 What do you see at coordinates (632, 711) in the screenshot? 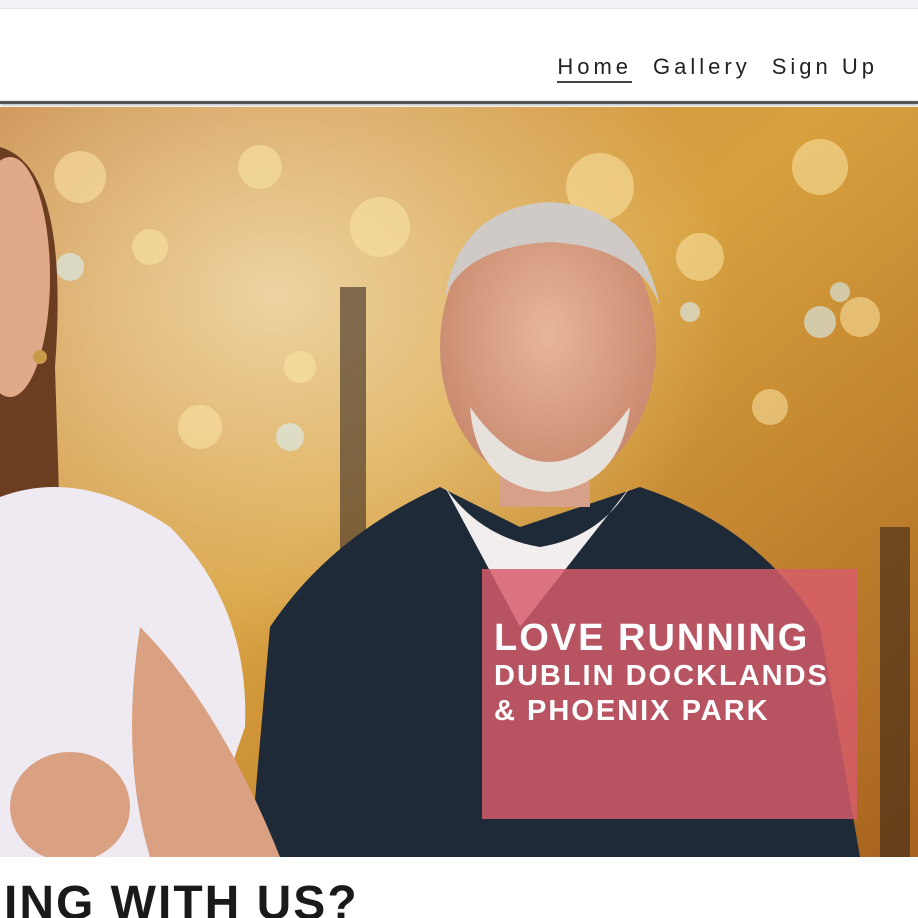
I see `hero-subtitle-line2: & PHOENIX PARK` at bounding box center [632, 711].